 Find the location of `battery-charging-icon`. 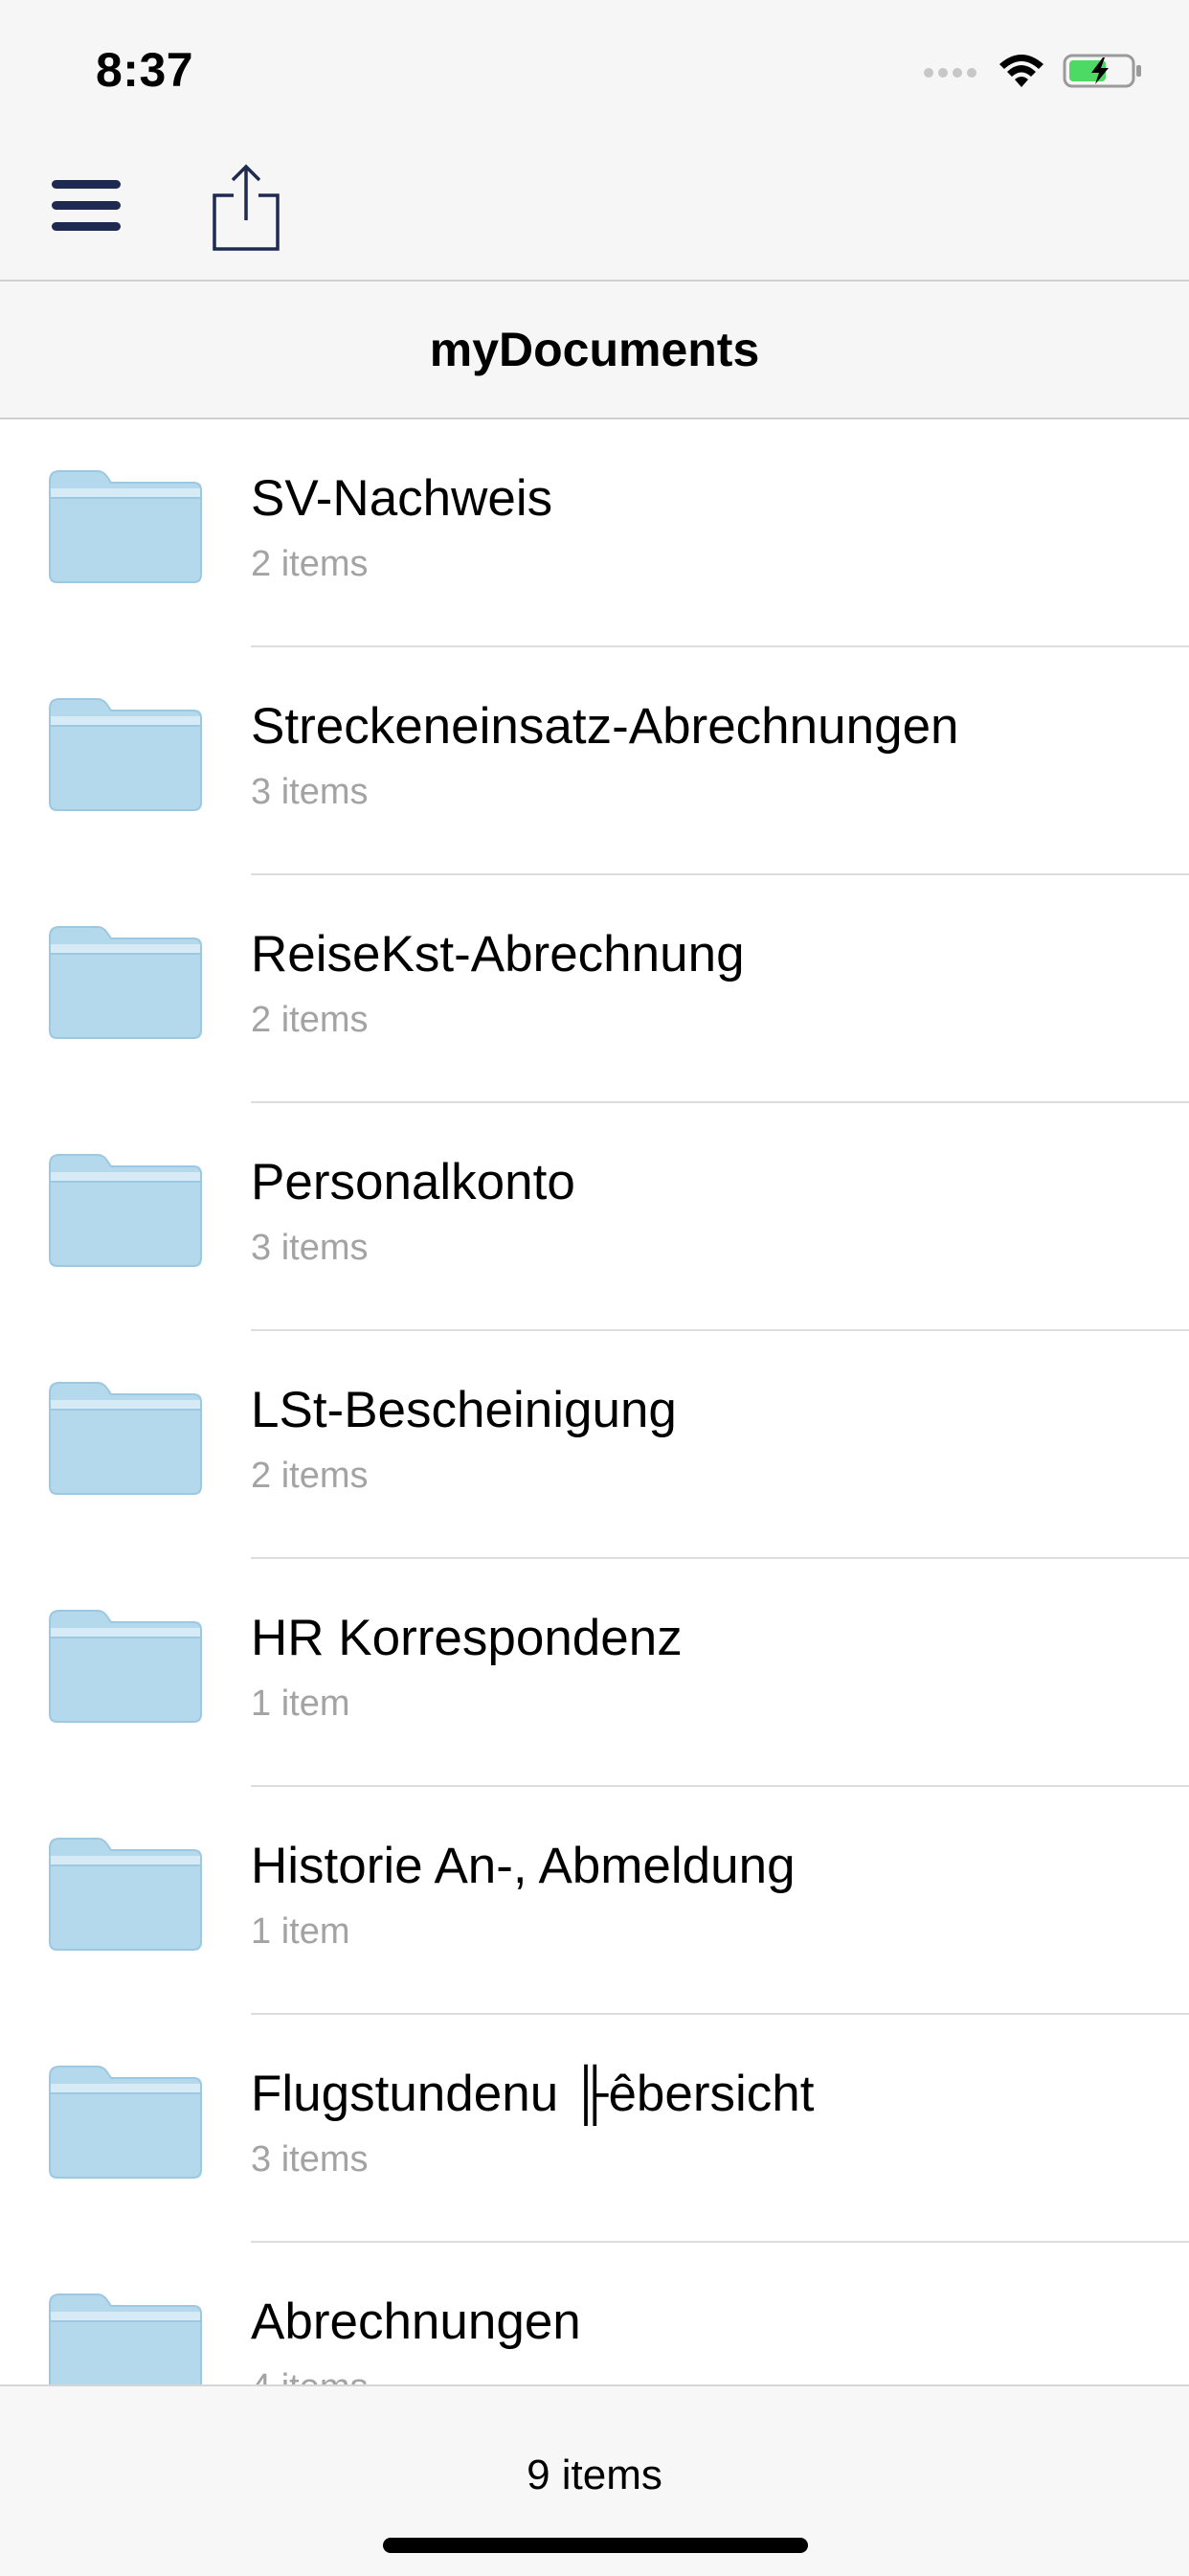

battery-charging-icon is located at coordinates (1102, 71).